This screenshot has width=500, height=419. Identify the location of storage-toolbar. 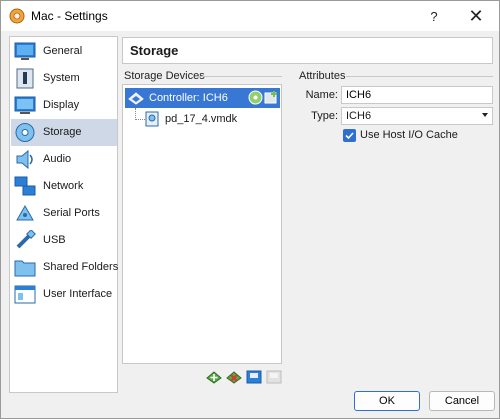
(246, 378).